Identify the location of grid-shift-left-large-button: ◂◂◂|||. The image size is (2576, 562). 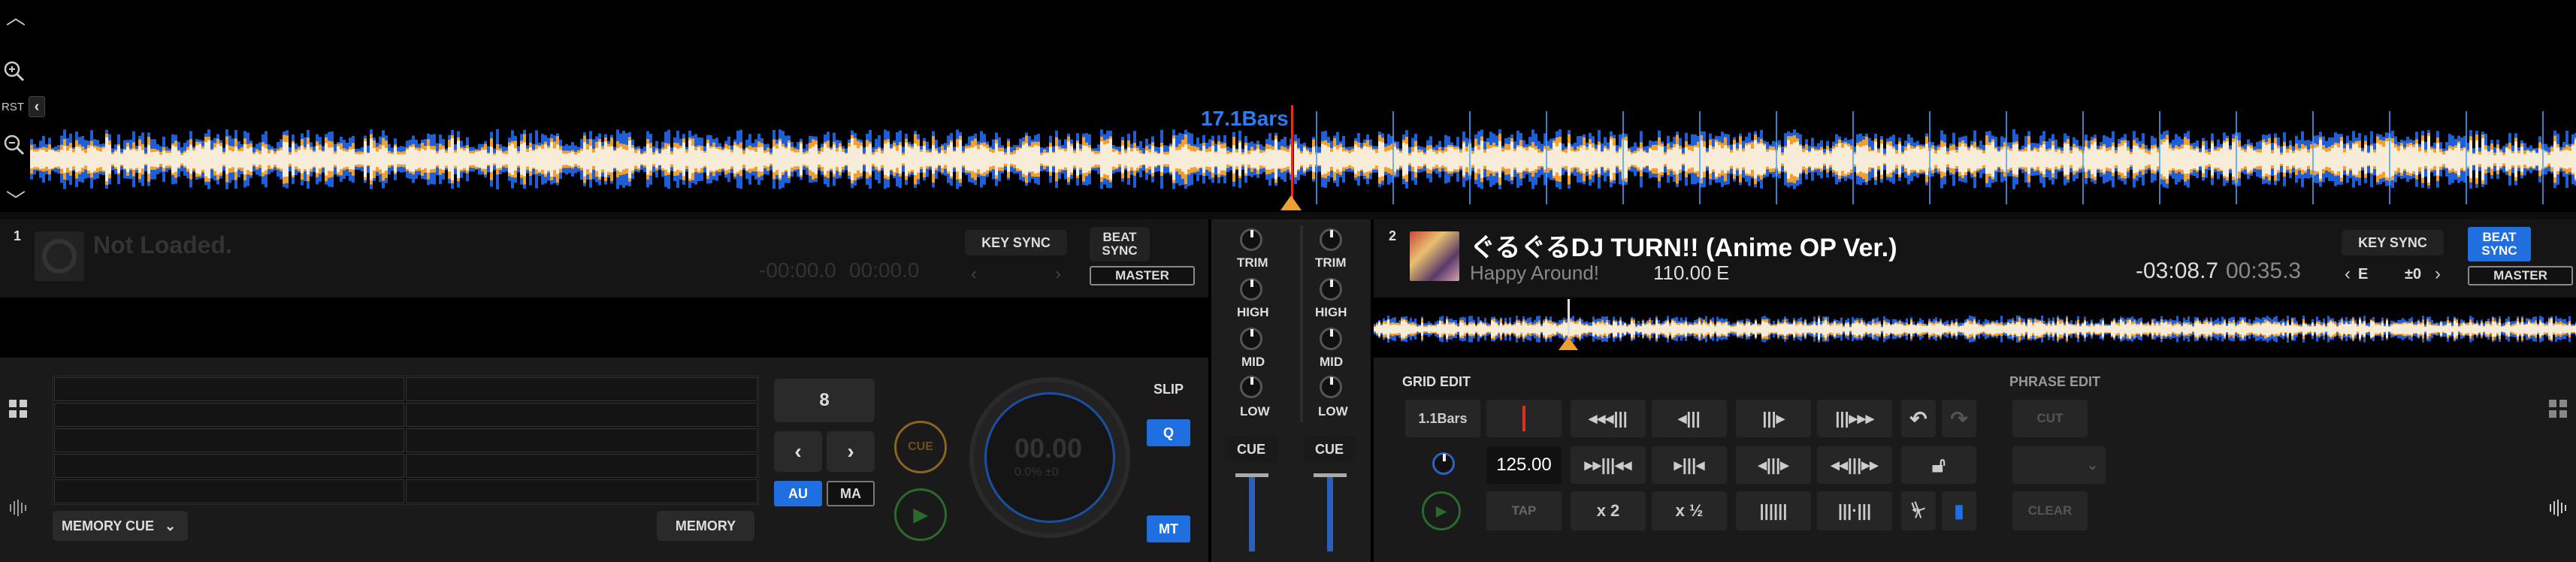
(1608, 418).